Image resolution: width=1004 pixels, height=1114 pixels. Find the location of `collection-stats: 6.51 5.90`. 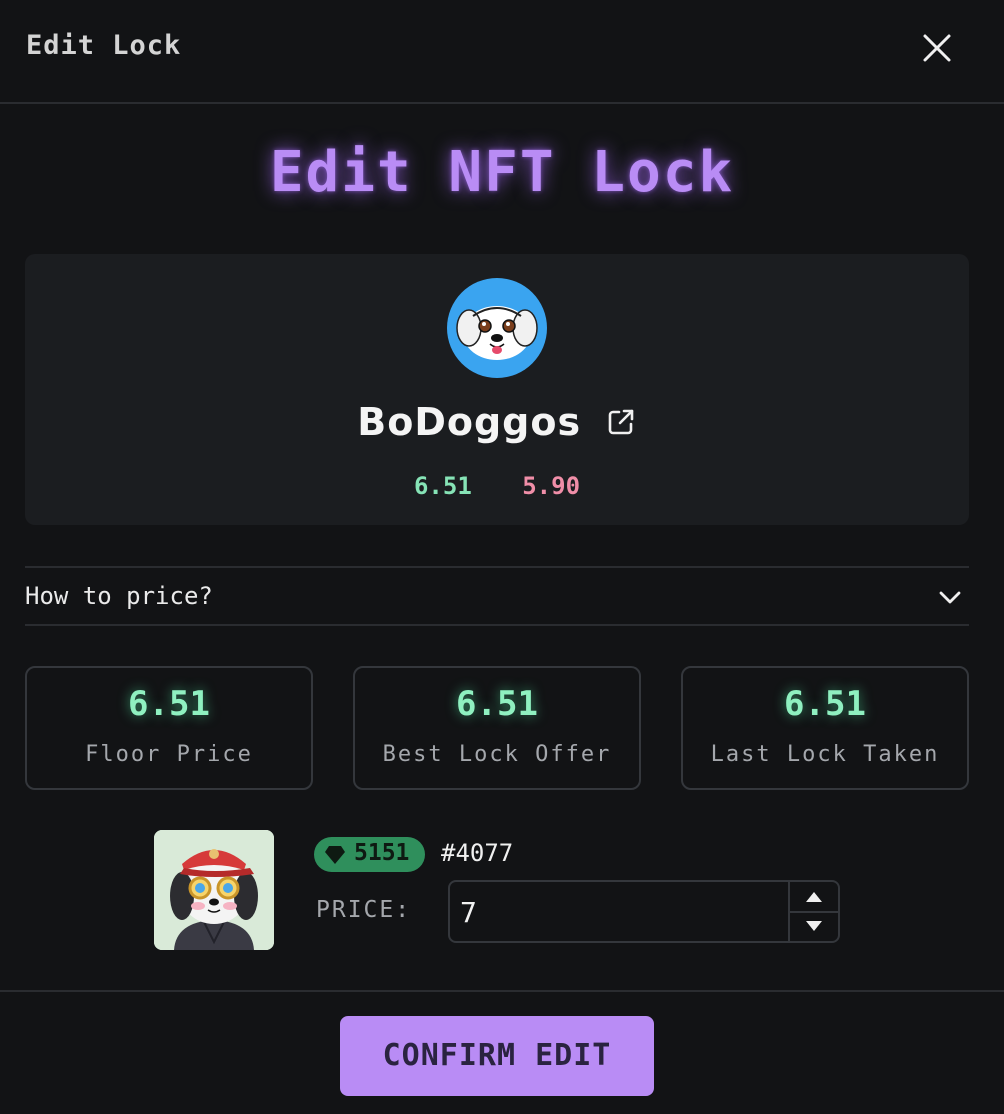

collection-stats: 6.51 5.90 is located at coordinates (497, 486).